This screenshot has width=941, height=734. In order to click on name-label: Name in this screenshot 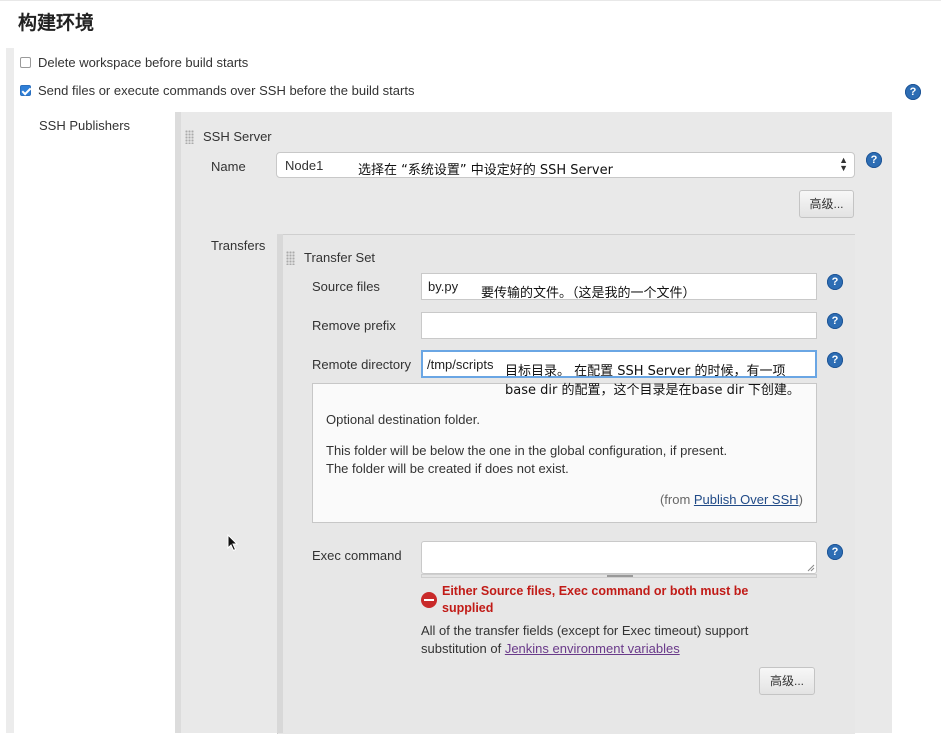, I will do `click(228, 166)`.